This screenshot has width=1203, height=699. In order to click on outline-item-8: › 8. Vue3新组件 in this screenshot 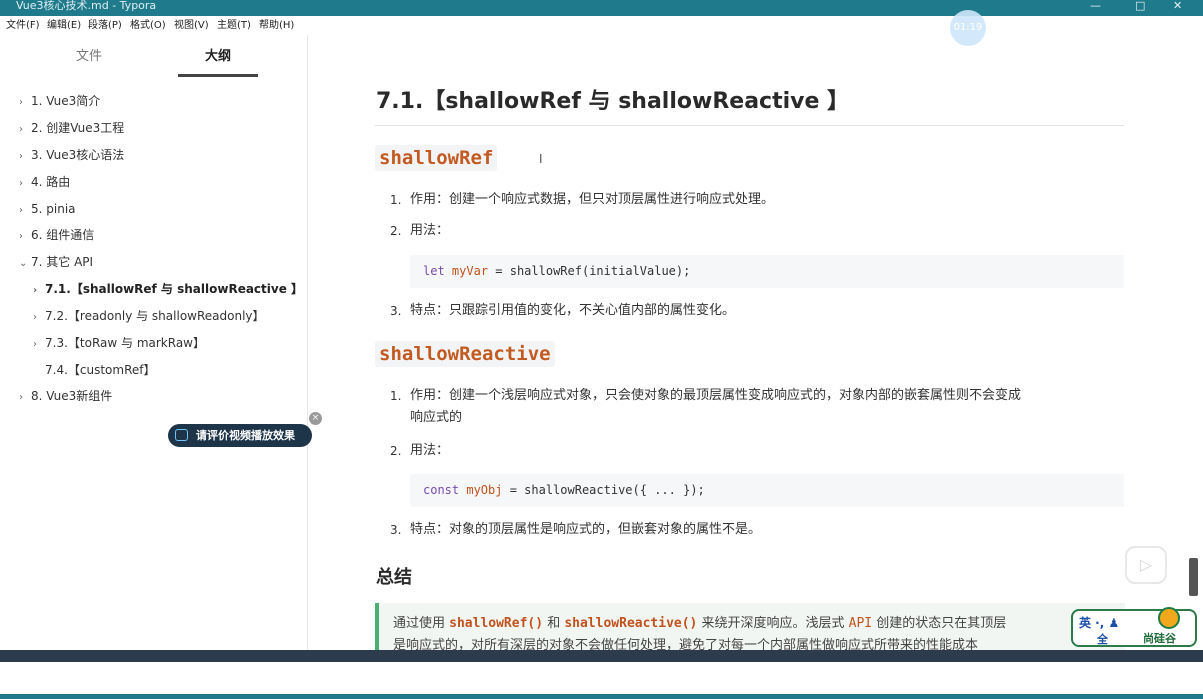, I will do `click(65, 396)`.